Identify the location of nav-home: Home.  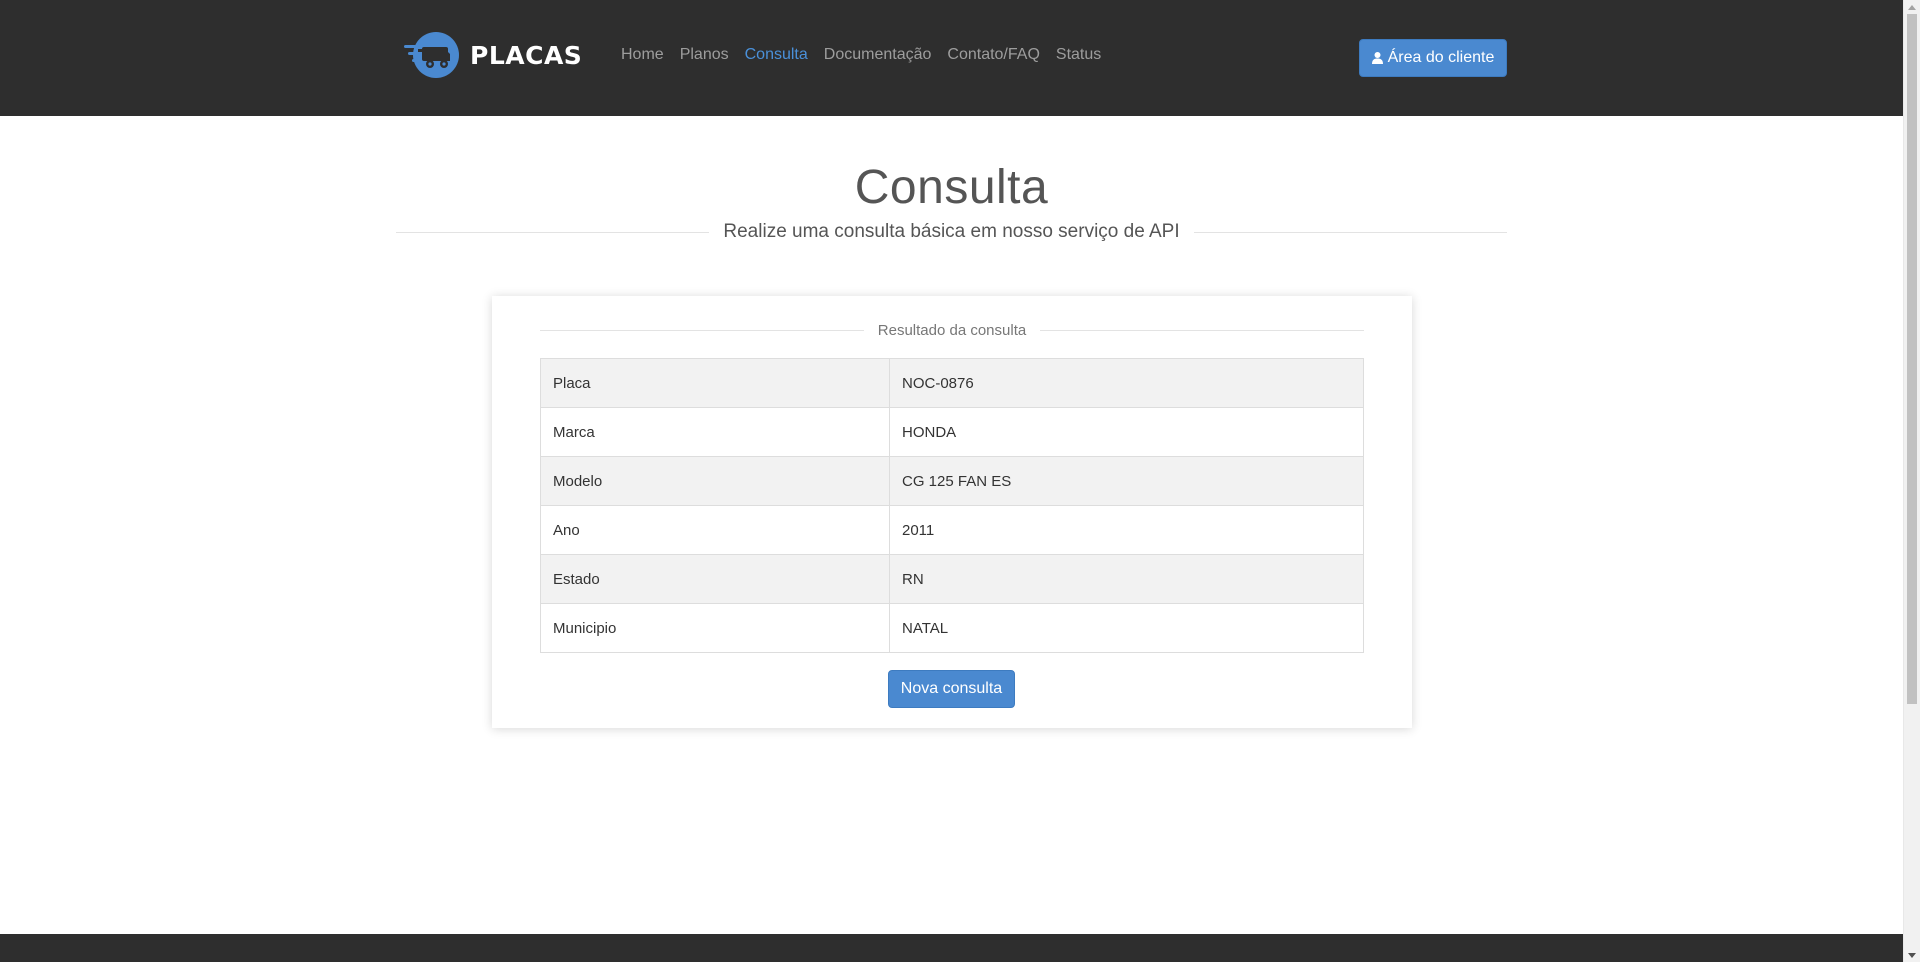
(642, 55).